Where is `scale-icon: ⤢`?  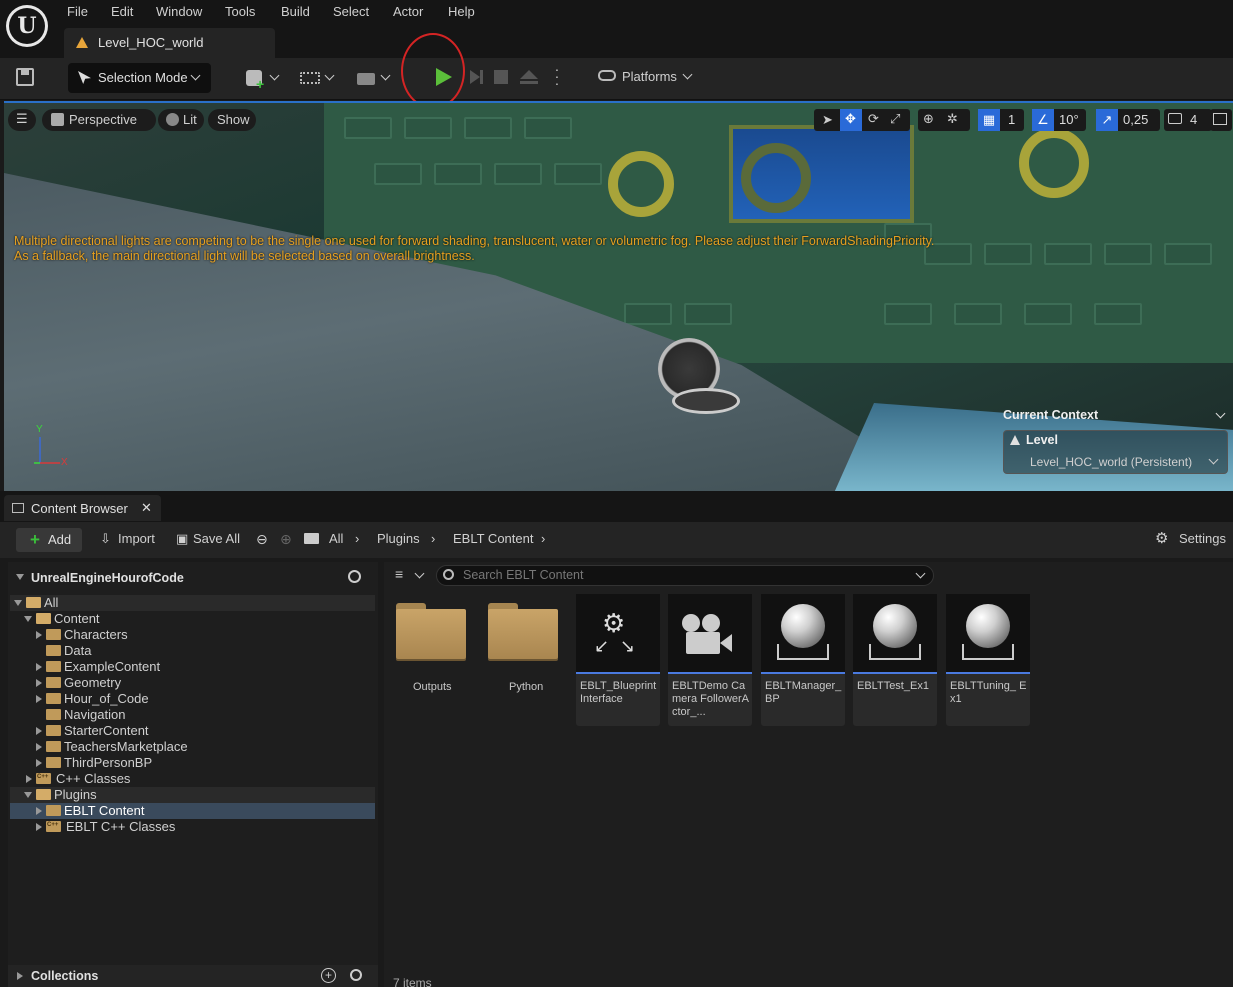 scale-icon: ⤢ is located at coordinates (895, 119).